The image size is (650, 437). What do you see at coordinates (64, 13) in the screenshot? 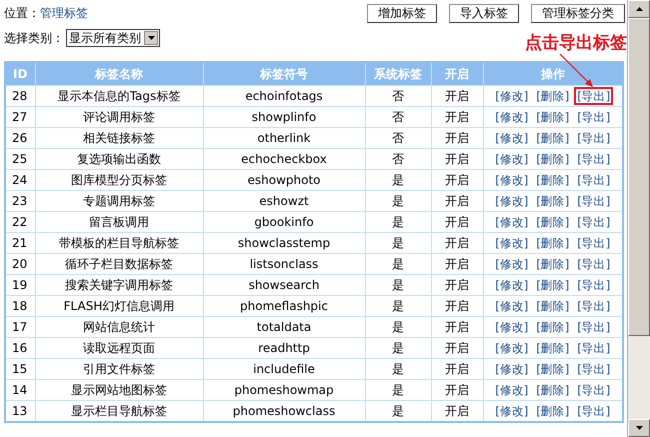
I see `breadcrumb-link: 管理标签` at bounding box center [64, 13].